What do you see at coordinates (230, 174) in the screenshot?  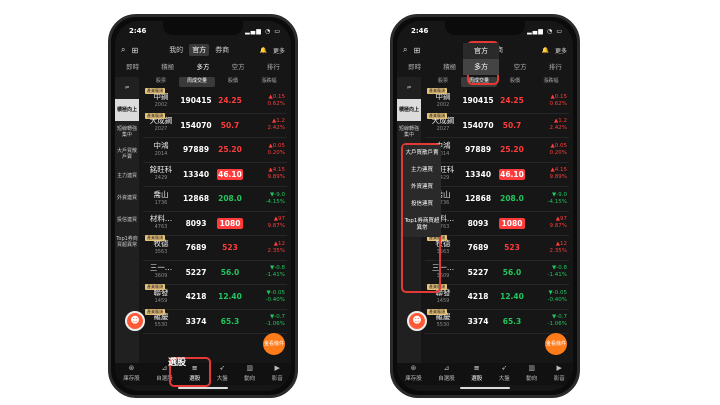 I see `stock-price: 46.10` at bounding box center [230, 174].